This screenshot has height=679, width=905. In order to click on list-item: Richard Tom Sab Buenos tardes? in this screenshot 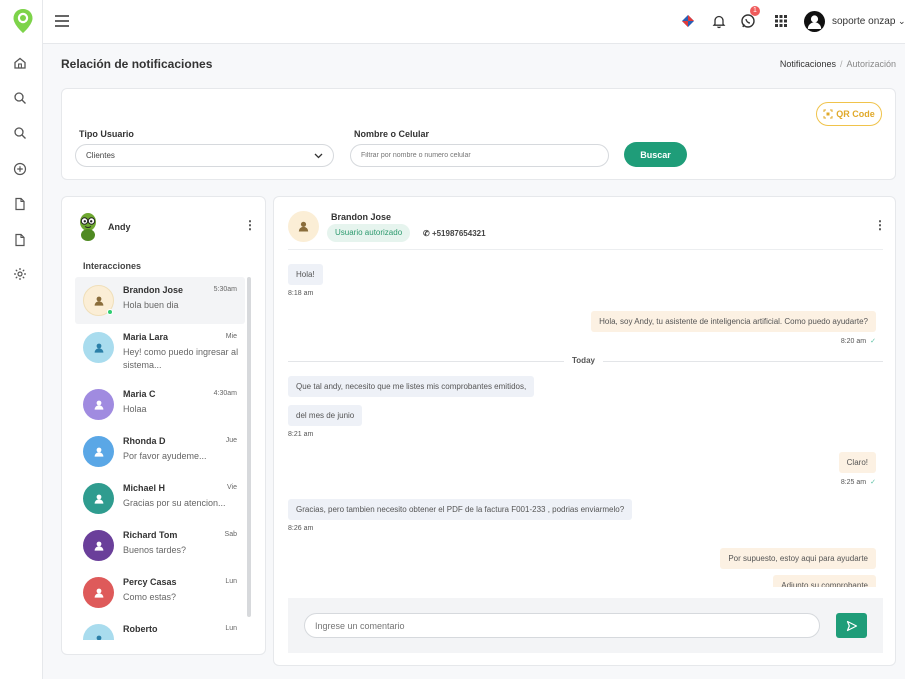, I will do `click(160, 545)`.